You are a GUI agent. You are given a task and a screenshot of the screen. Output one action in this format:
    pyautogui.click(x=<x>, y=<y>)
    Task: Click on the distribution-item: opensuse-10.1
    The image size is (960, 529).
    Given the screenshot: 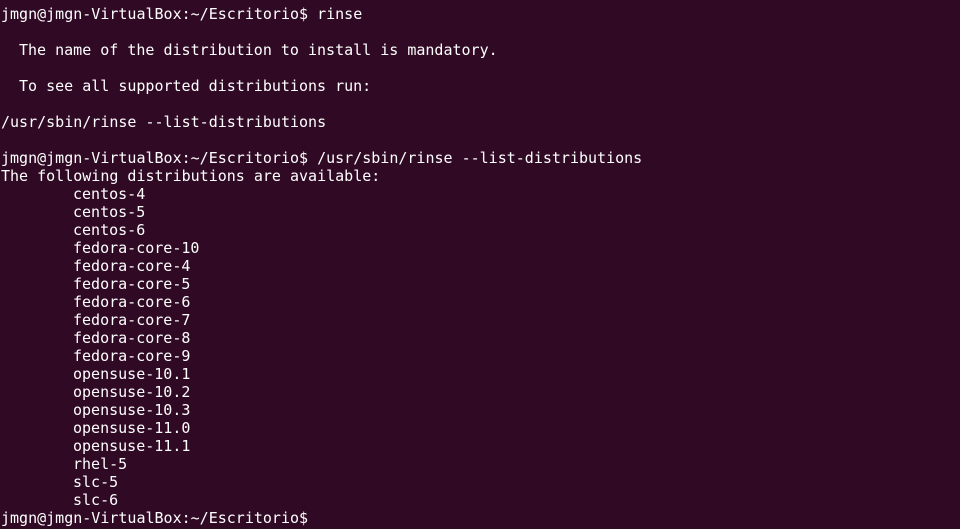 What is the action you would take?
    pyautogui.click(x=132, y=374)
    